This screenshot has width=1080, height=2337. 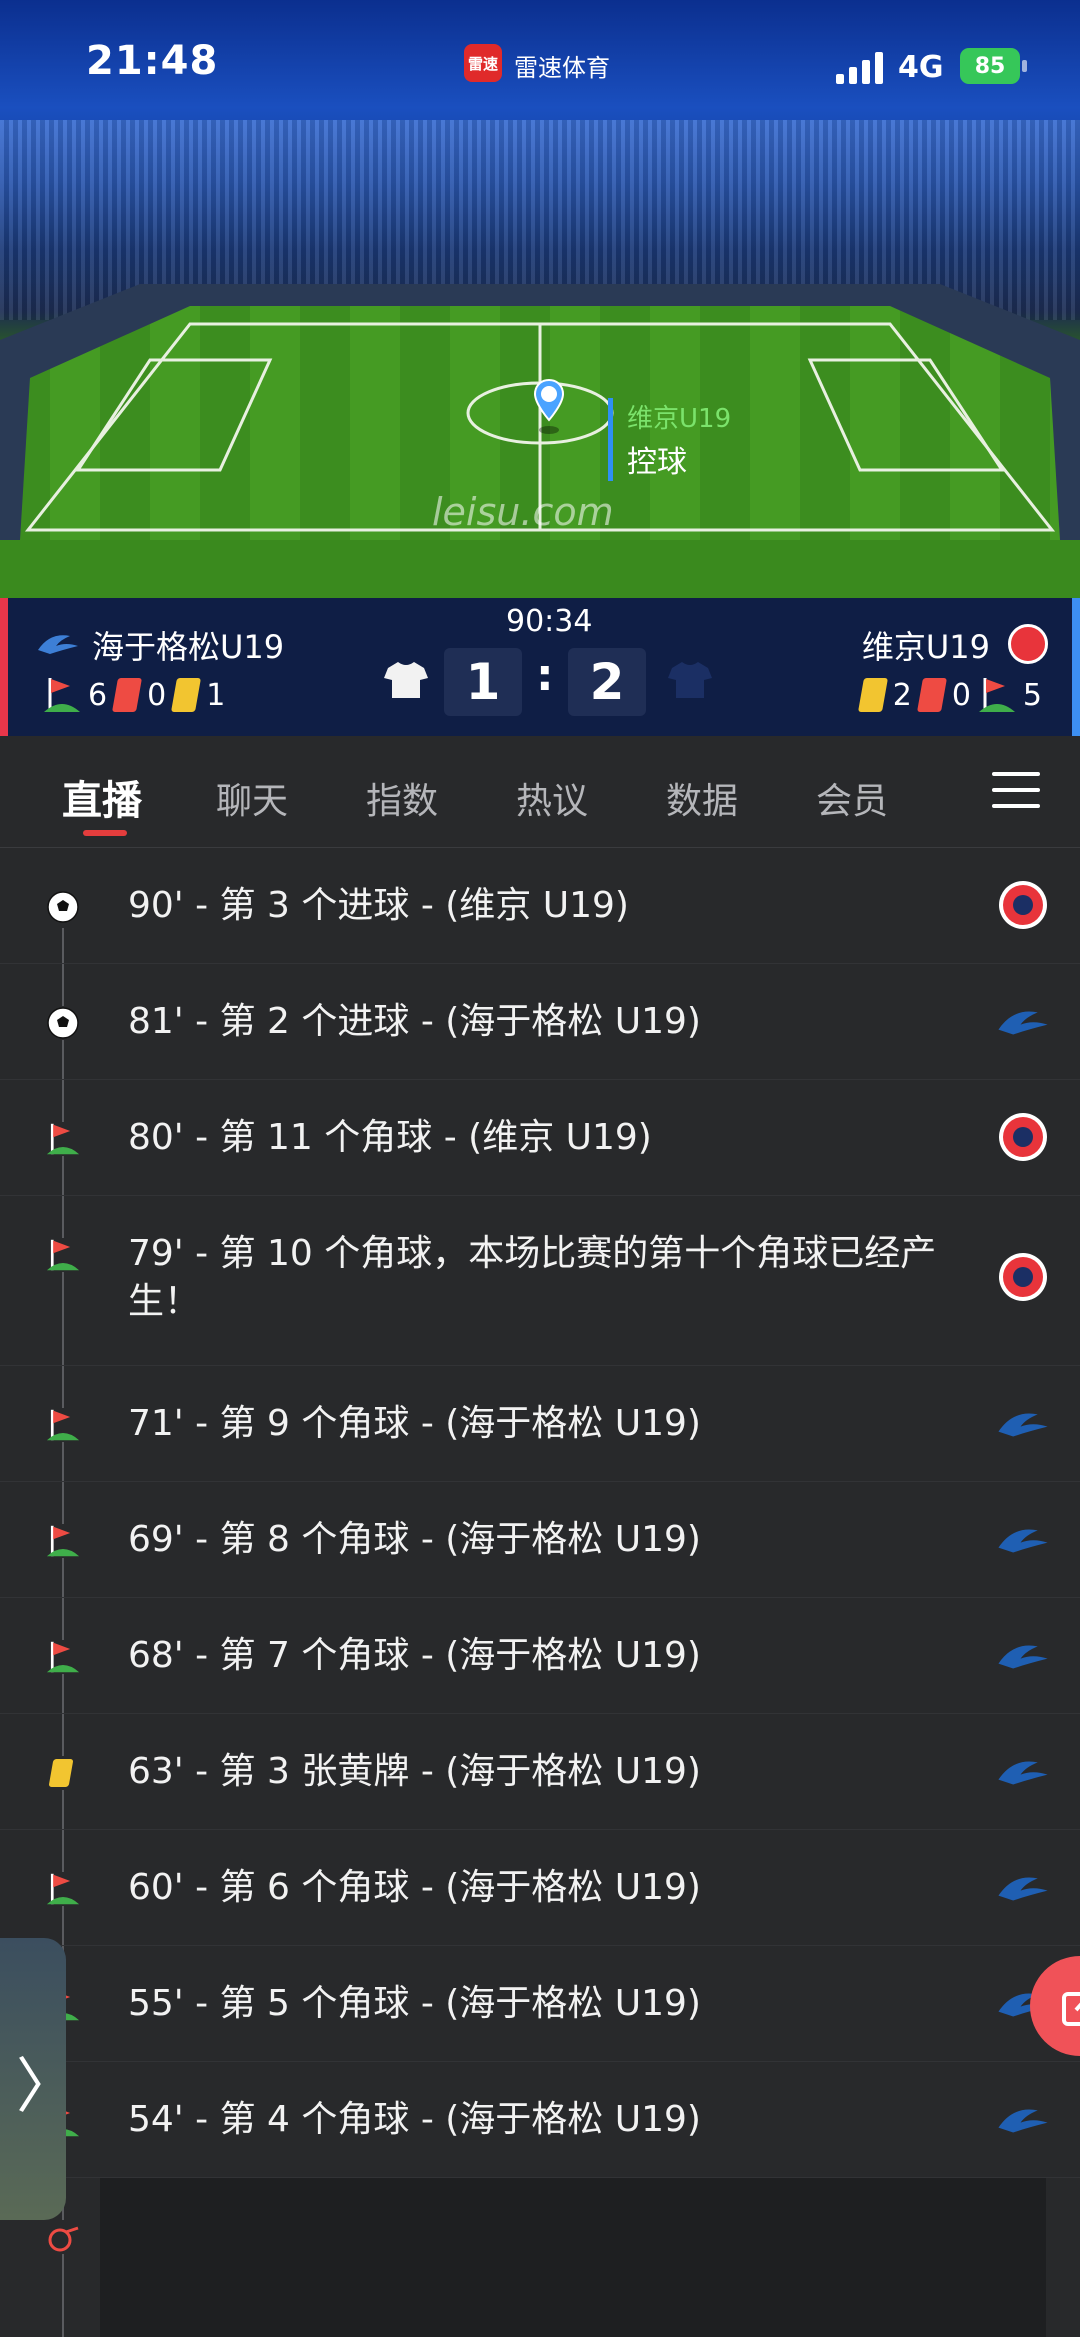 I want to click on home-red-cards: 0, so click(x=157, y=695).